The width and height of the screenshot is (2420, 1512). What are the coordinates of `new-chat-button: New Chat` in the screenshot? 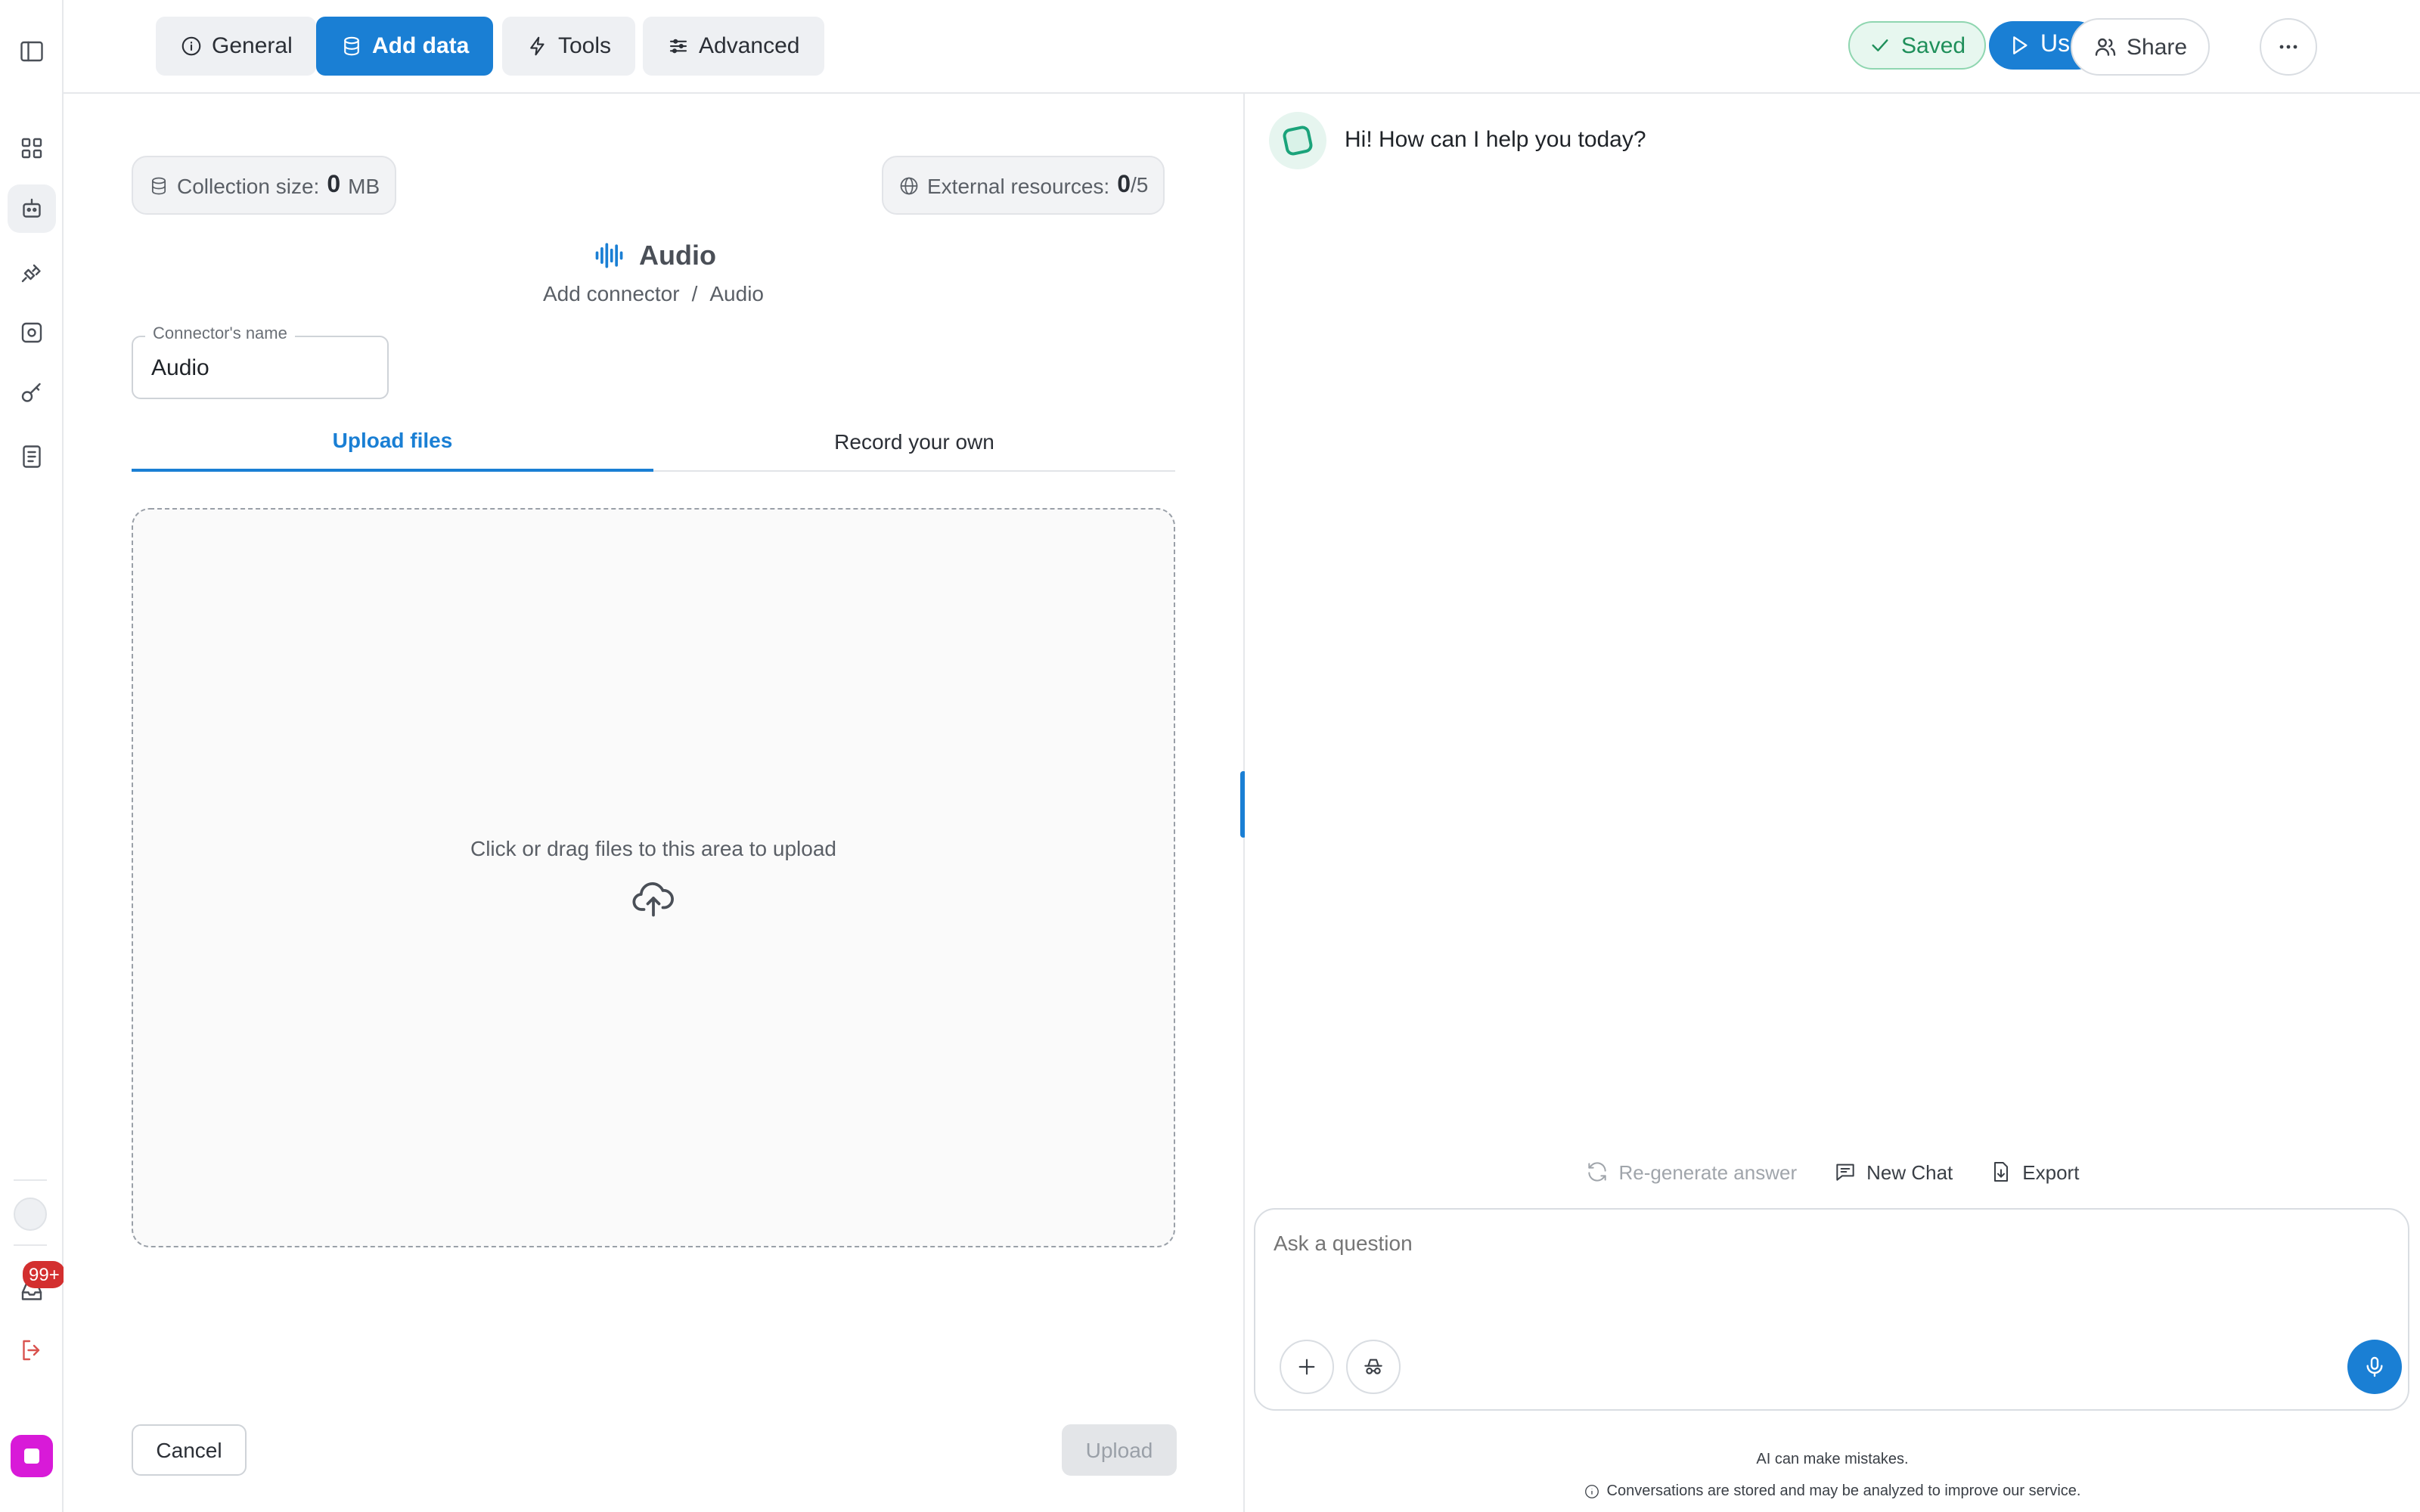 It's located at (1893, 1172).